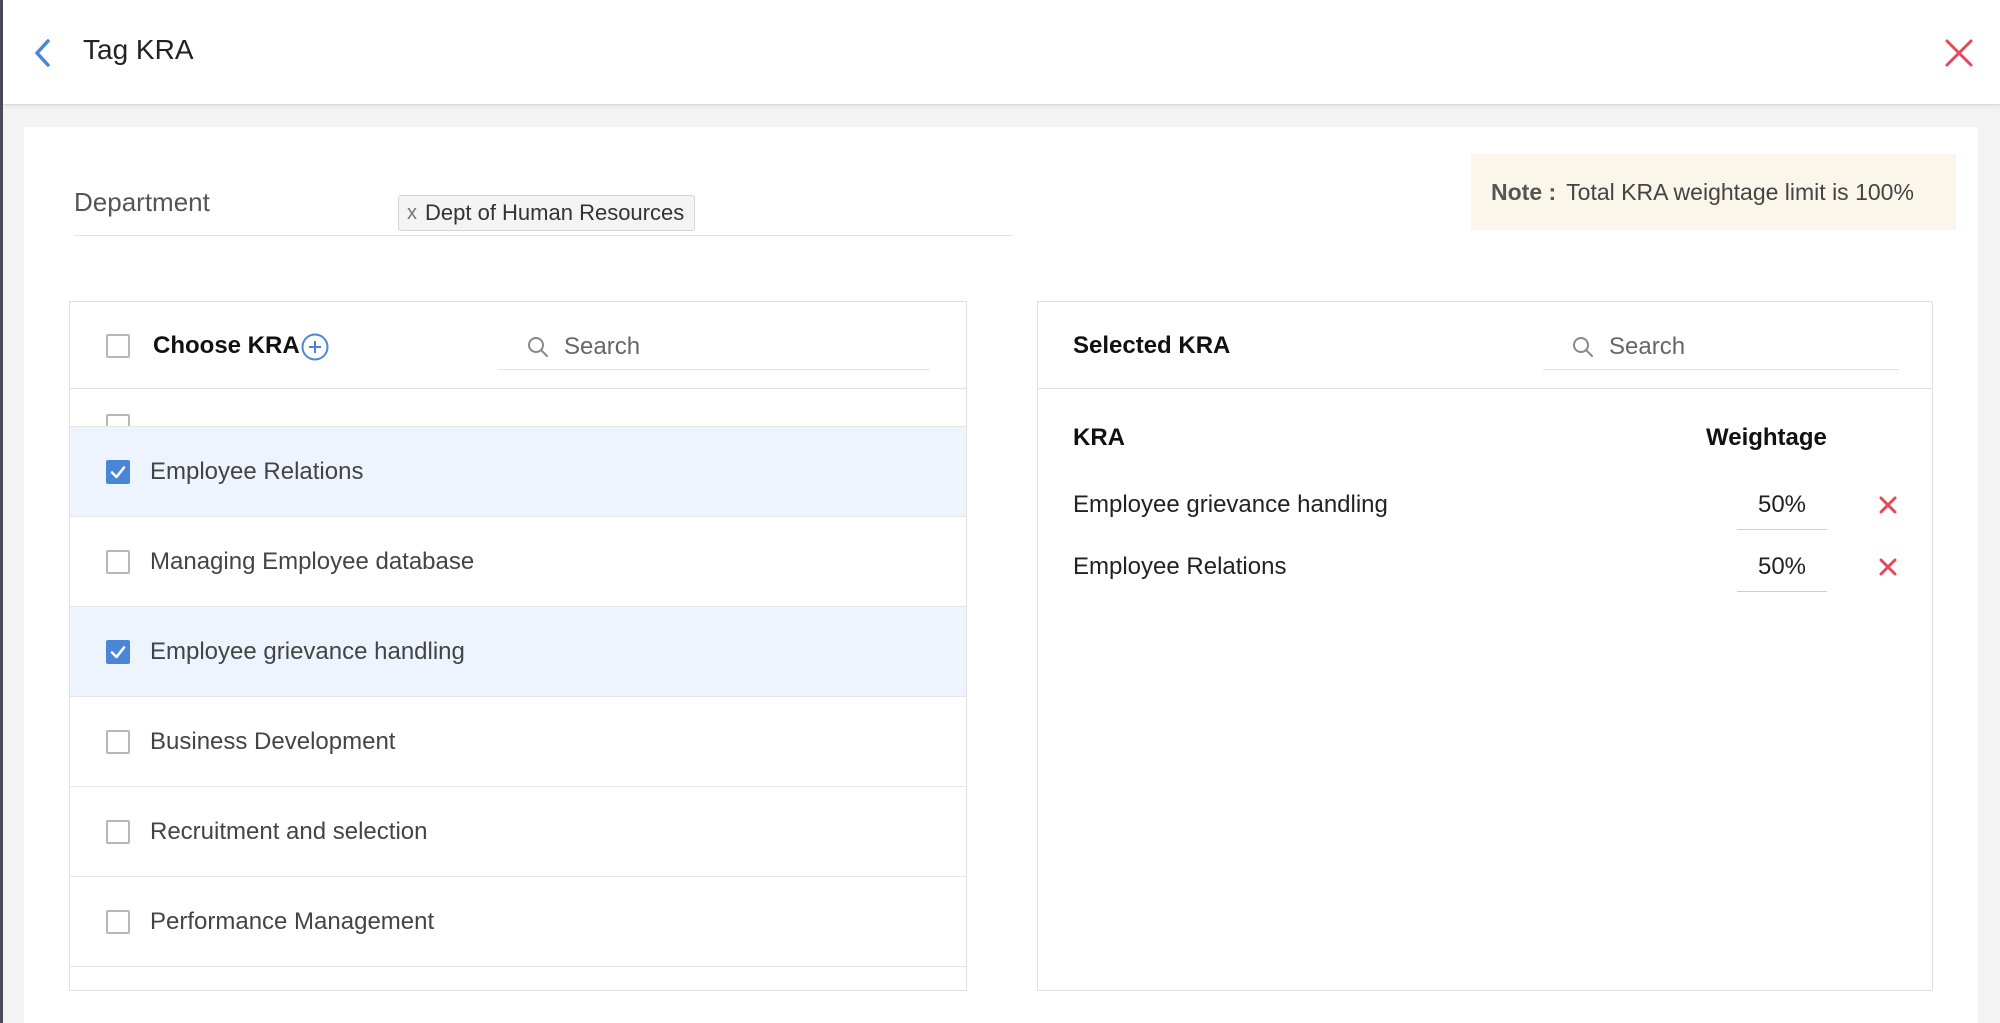  I want to click on choose-kra-search, so click(714, 347).